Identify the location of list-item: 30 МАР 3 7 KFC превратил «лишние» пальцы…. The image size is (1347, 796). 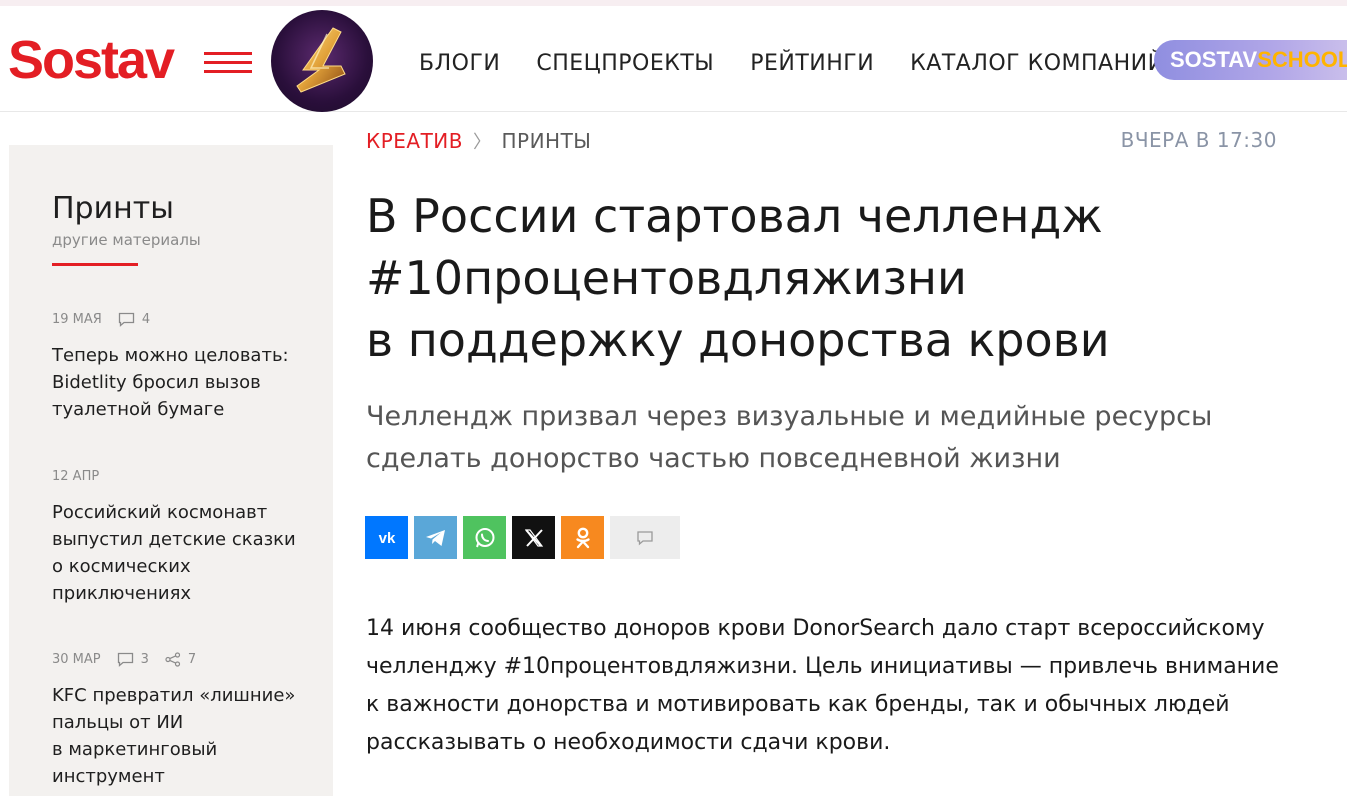
(182, 720).